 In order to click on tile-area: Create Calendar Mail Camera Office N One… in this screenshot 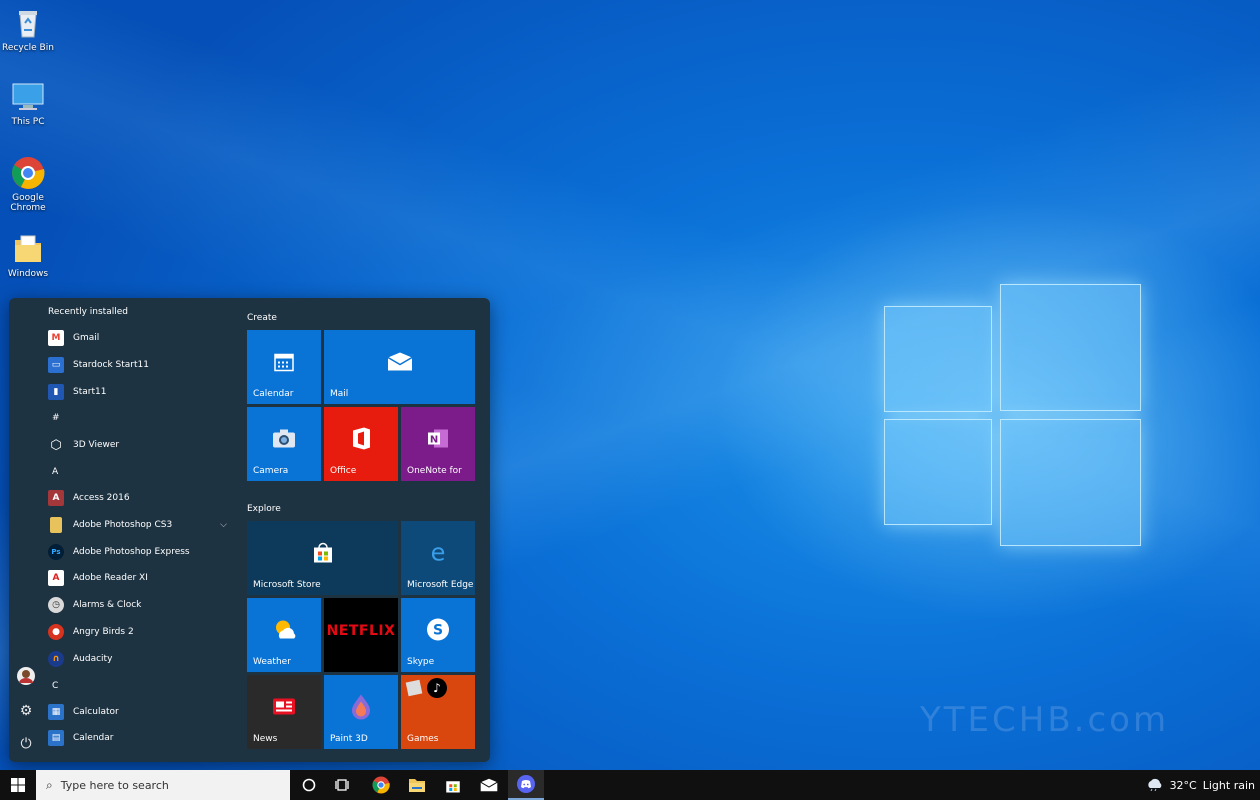, I will do `click(367, 530)`.